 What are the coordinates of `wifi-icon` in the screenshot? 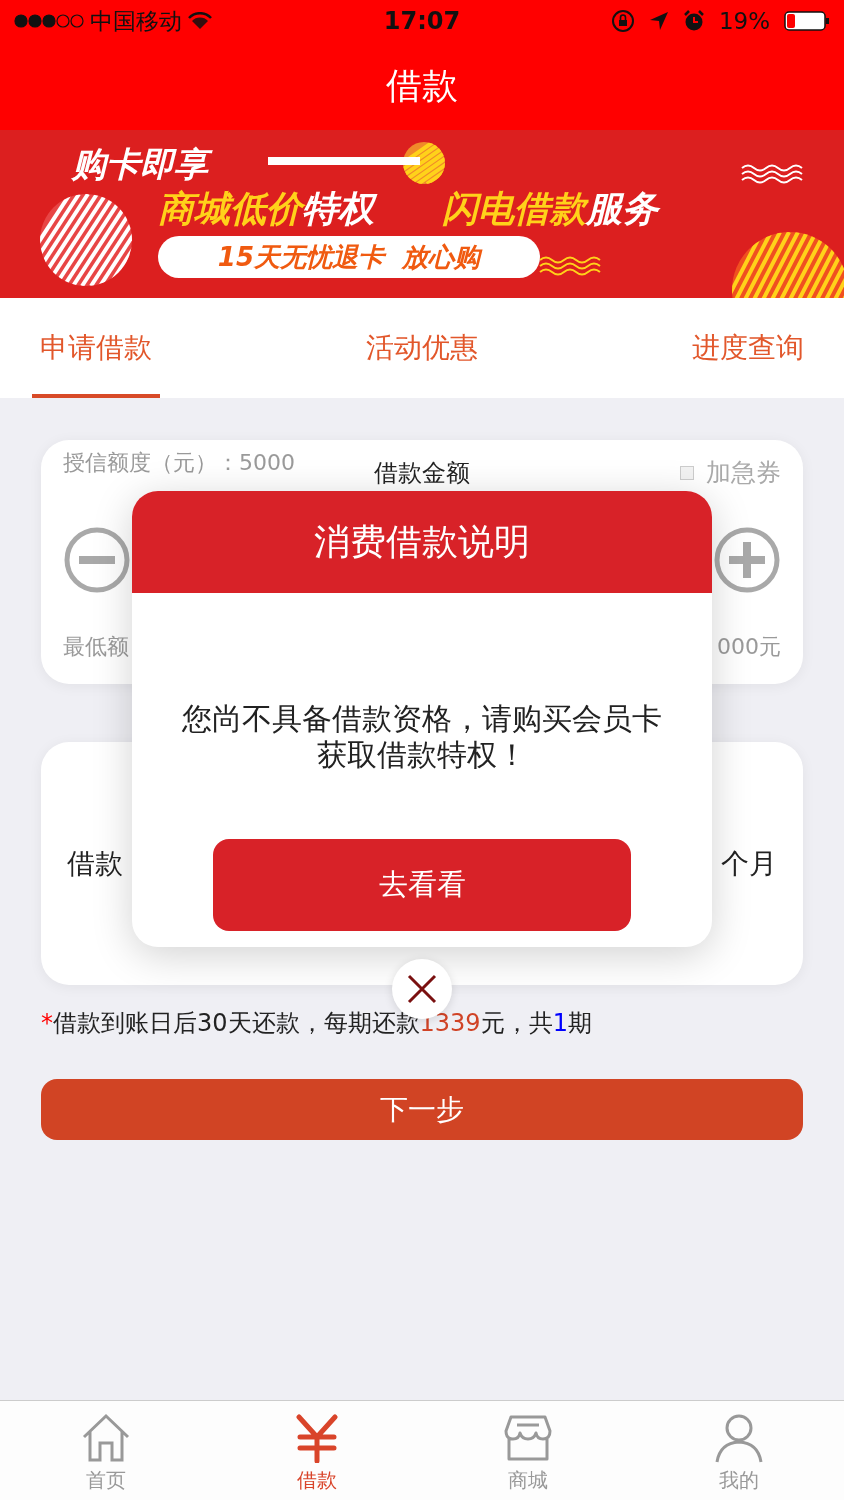 It's located at (200, 21).